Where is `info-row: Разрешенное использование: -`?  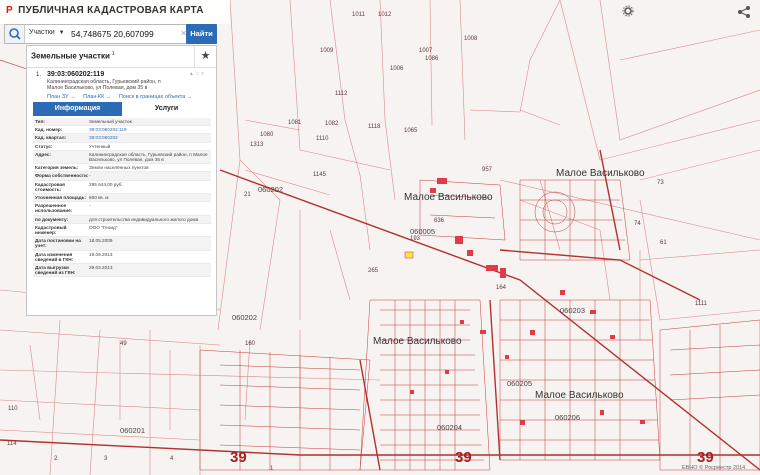
info-row: Разрешенное использование: - is located at coordinates (122, 209).